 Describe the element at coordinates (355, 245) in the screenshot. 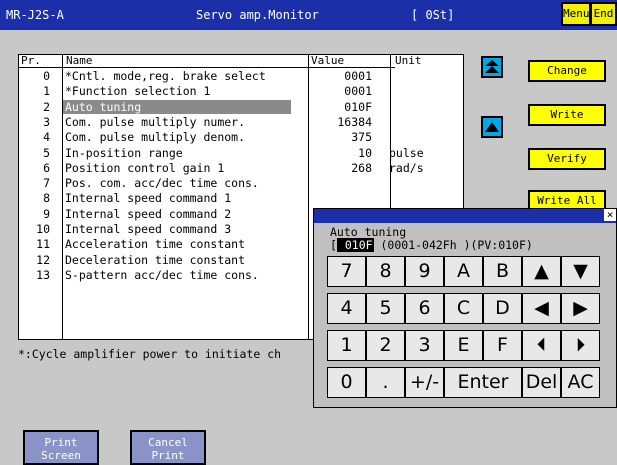

I see `keypad-input-field: 010F` at that location.